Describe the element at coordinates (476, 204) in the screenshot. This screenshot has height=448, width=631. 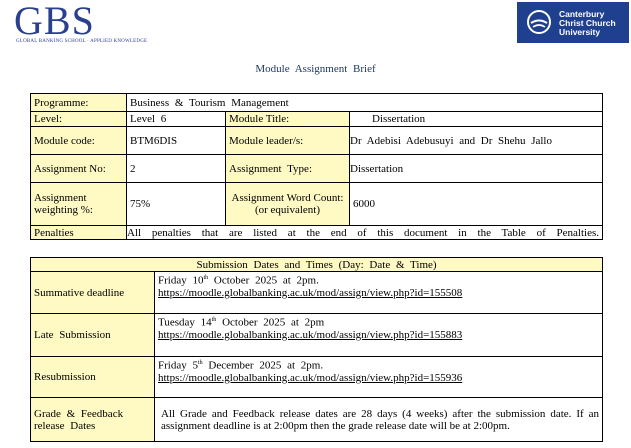
I see `word-count-value: 6000` at that location.